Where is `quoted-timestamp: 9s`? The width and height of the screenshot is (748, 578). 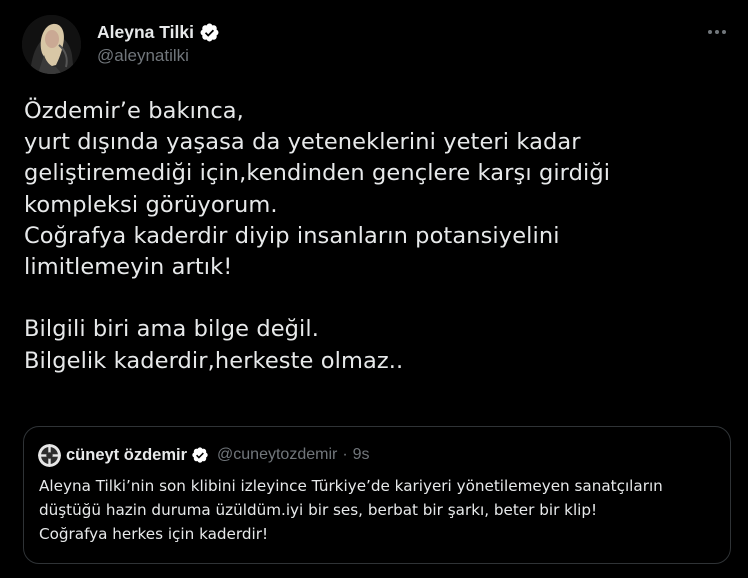
quoted-timestamp: 9s is located at coordinates (361, 455).